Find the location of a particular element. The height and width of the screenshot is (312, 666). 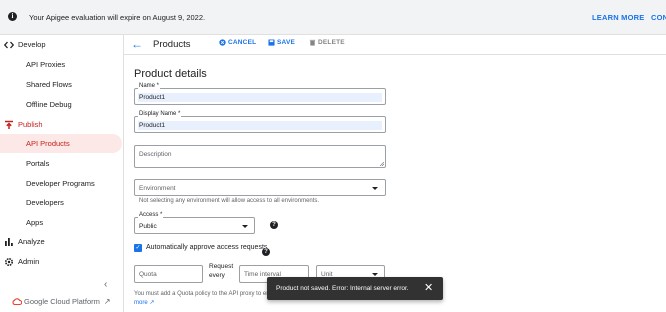

save-button: SAVE is located at coordinates (281, 42).